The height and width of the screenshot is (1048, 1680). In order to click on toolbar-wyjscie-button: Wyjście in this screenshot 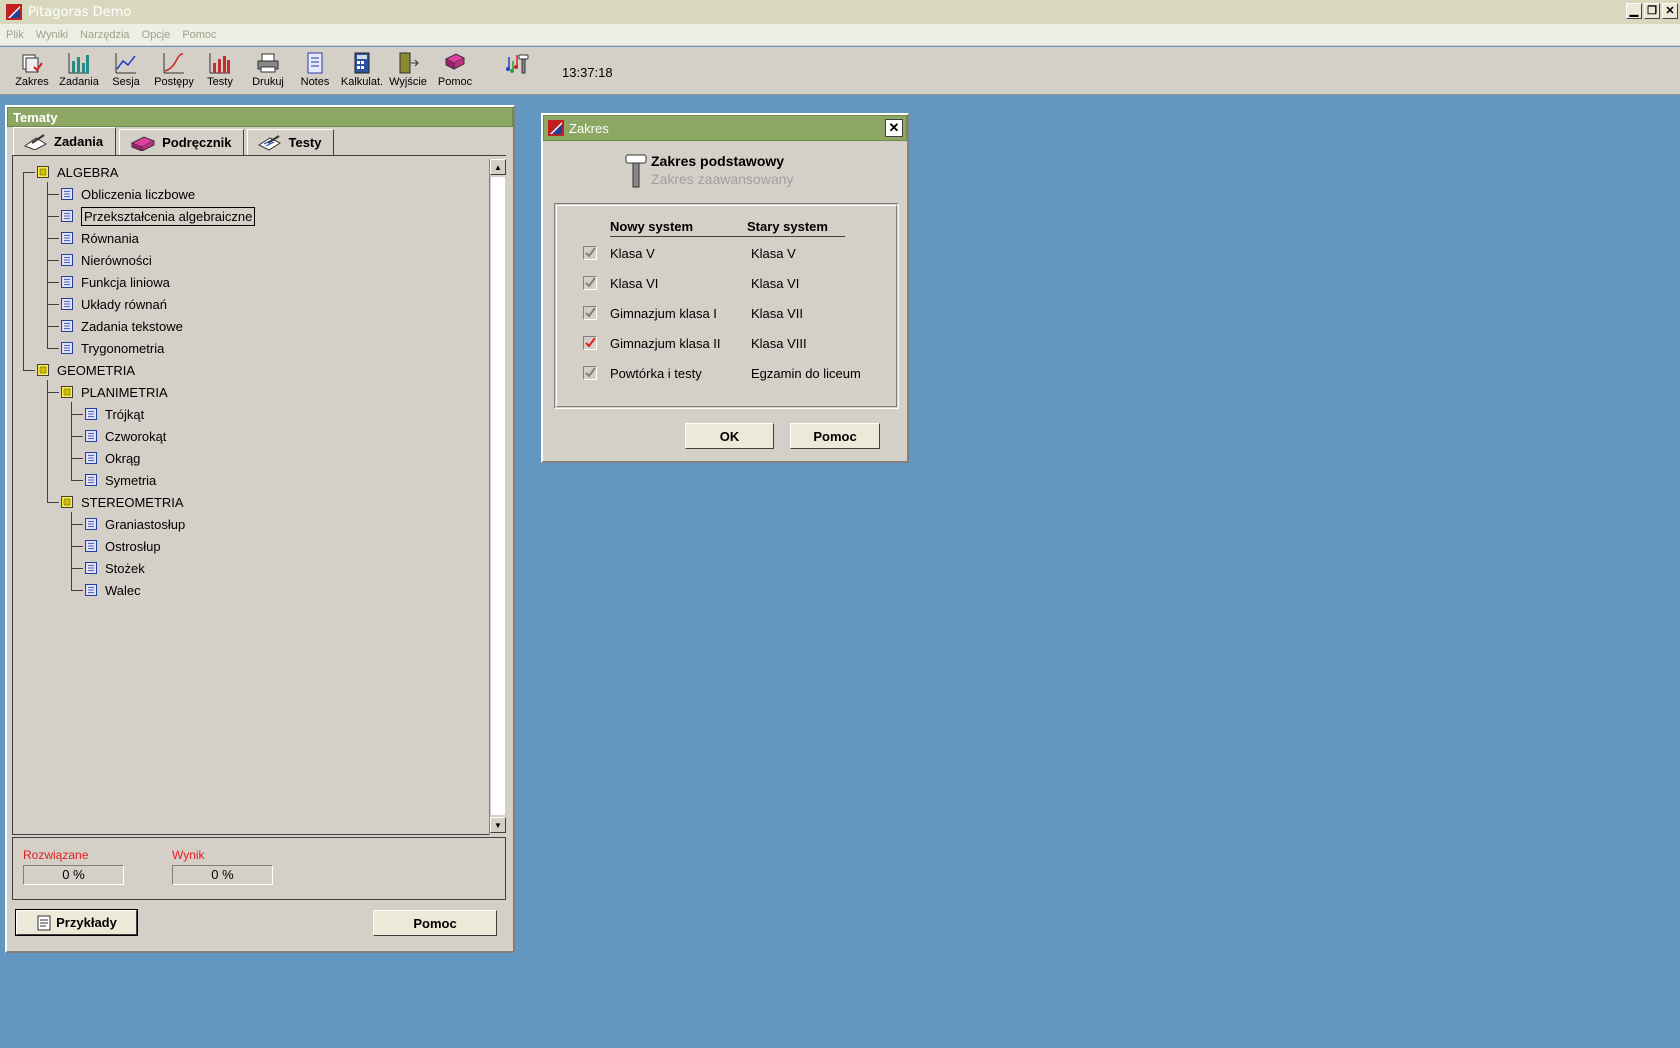, I will do `click(408, 72)`.